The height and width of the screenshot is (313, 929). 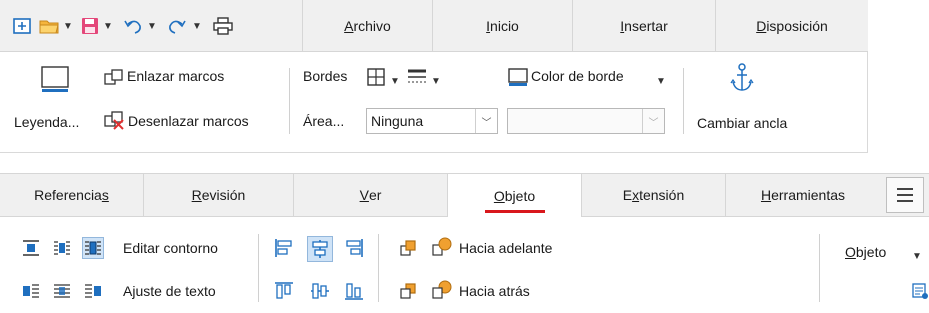 I want to click on unlink-frames-button: Desenlazar marcos, so click(x=188, y=121).